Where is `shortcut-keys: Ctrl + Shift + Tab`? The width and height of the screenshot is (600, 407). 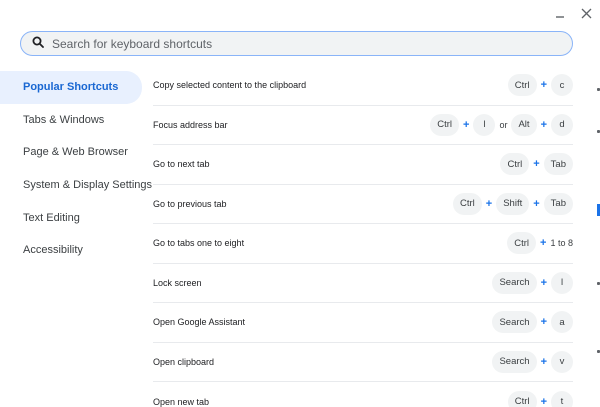
shortcut-keys: Ctrl + Shift + Tab is located at coordinates (513, 203).